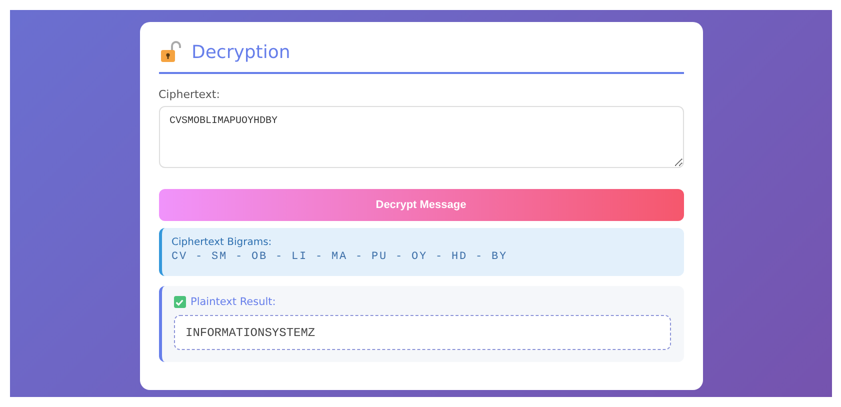 The image size is (841, 407). I want to click on result-label: Plaintext Result:, so click(233, 302).